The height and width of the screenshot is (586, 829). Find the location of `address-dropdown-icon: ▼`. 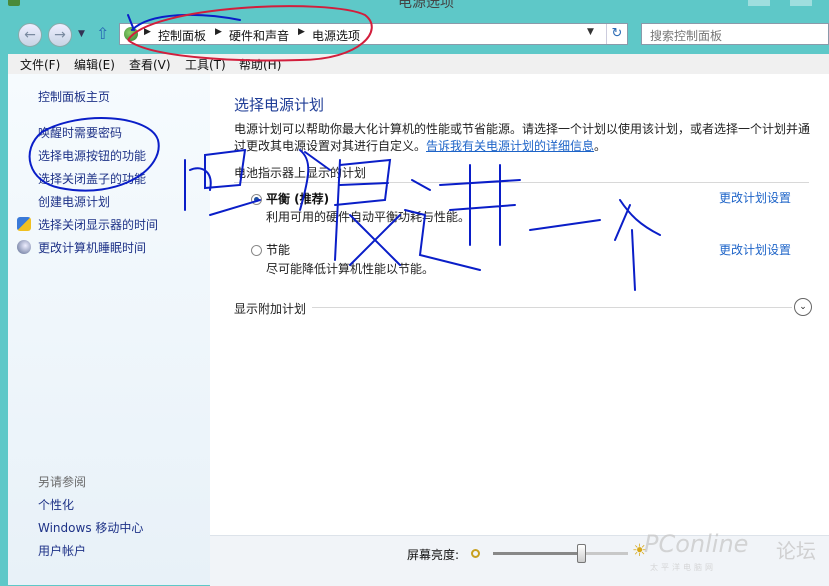

address-dropdown-icon: ▼ is located at coordinates (590, 32).